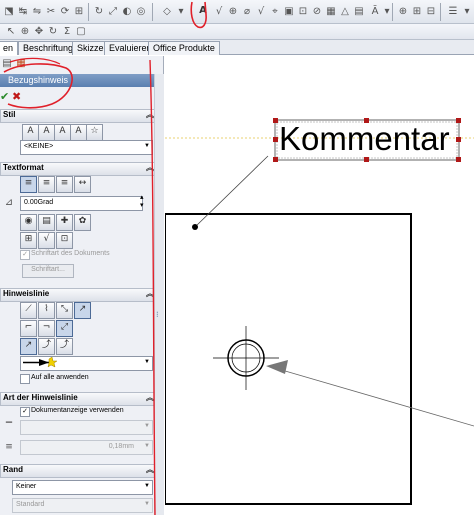 The width and height of the screenshot is (474, 515). What do you see at coordinates (219, 12) in the screenshot?
I see `surface-finish-icon: √` at bounding box center [219, 12].